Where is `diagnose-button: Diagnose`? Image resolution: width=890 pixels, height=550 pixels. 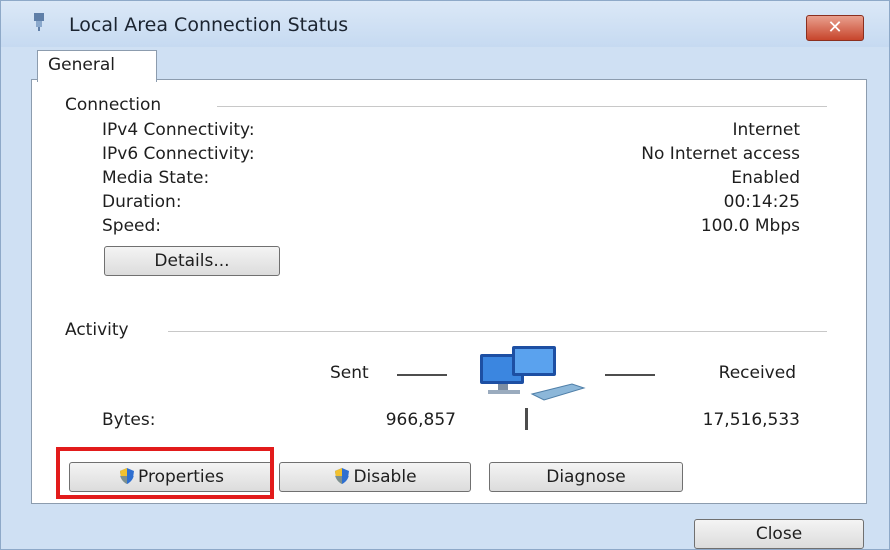 diagnose-button: Diagnose is located at coordinates (586, 477).